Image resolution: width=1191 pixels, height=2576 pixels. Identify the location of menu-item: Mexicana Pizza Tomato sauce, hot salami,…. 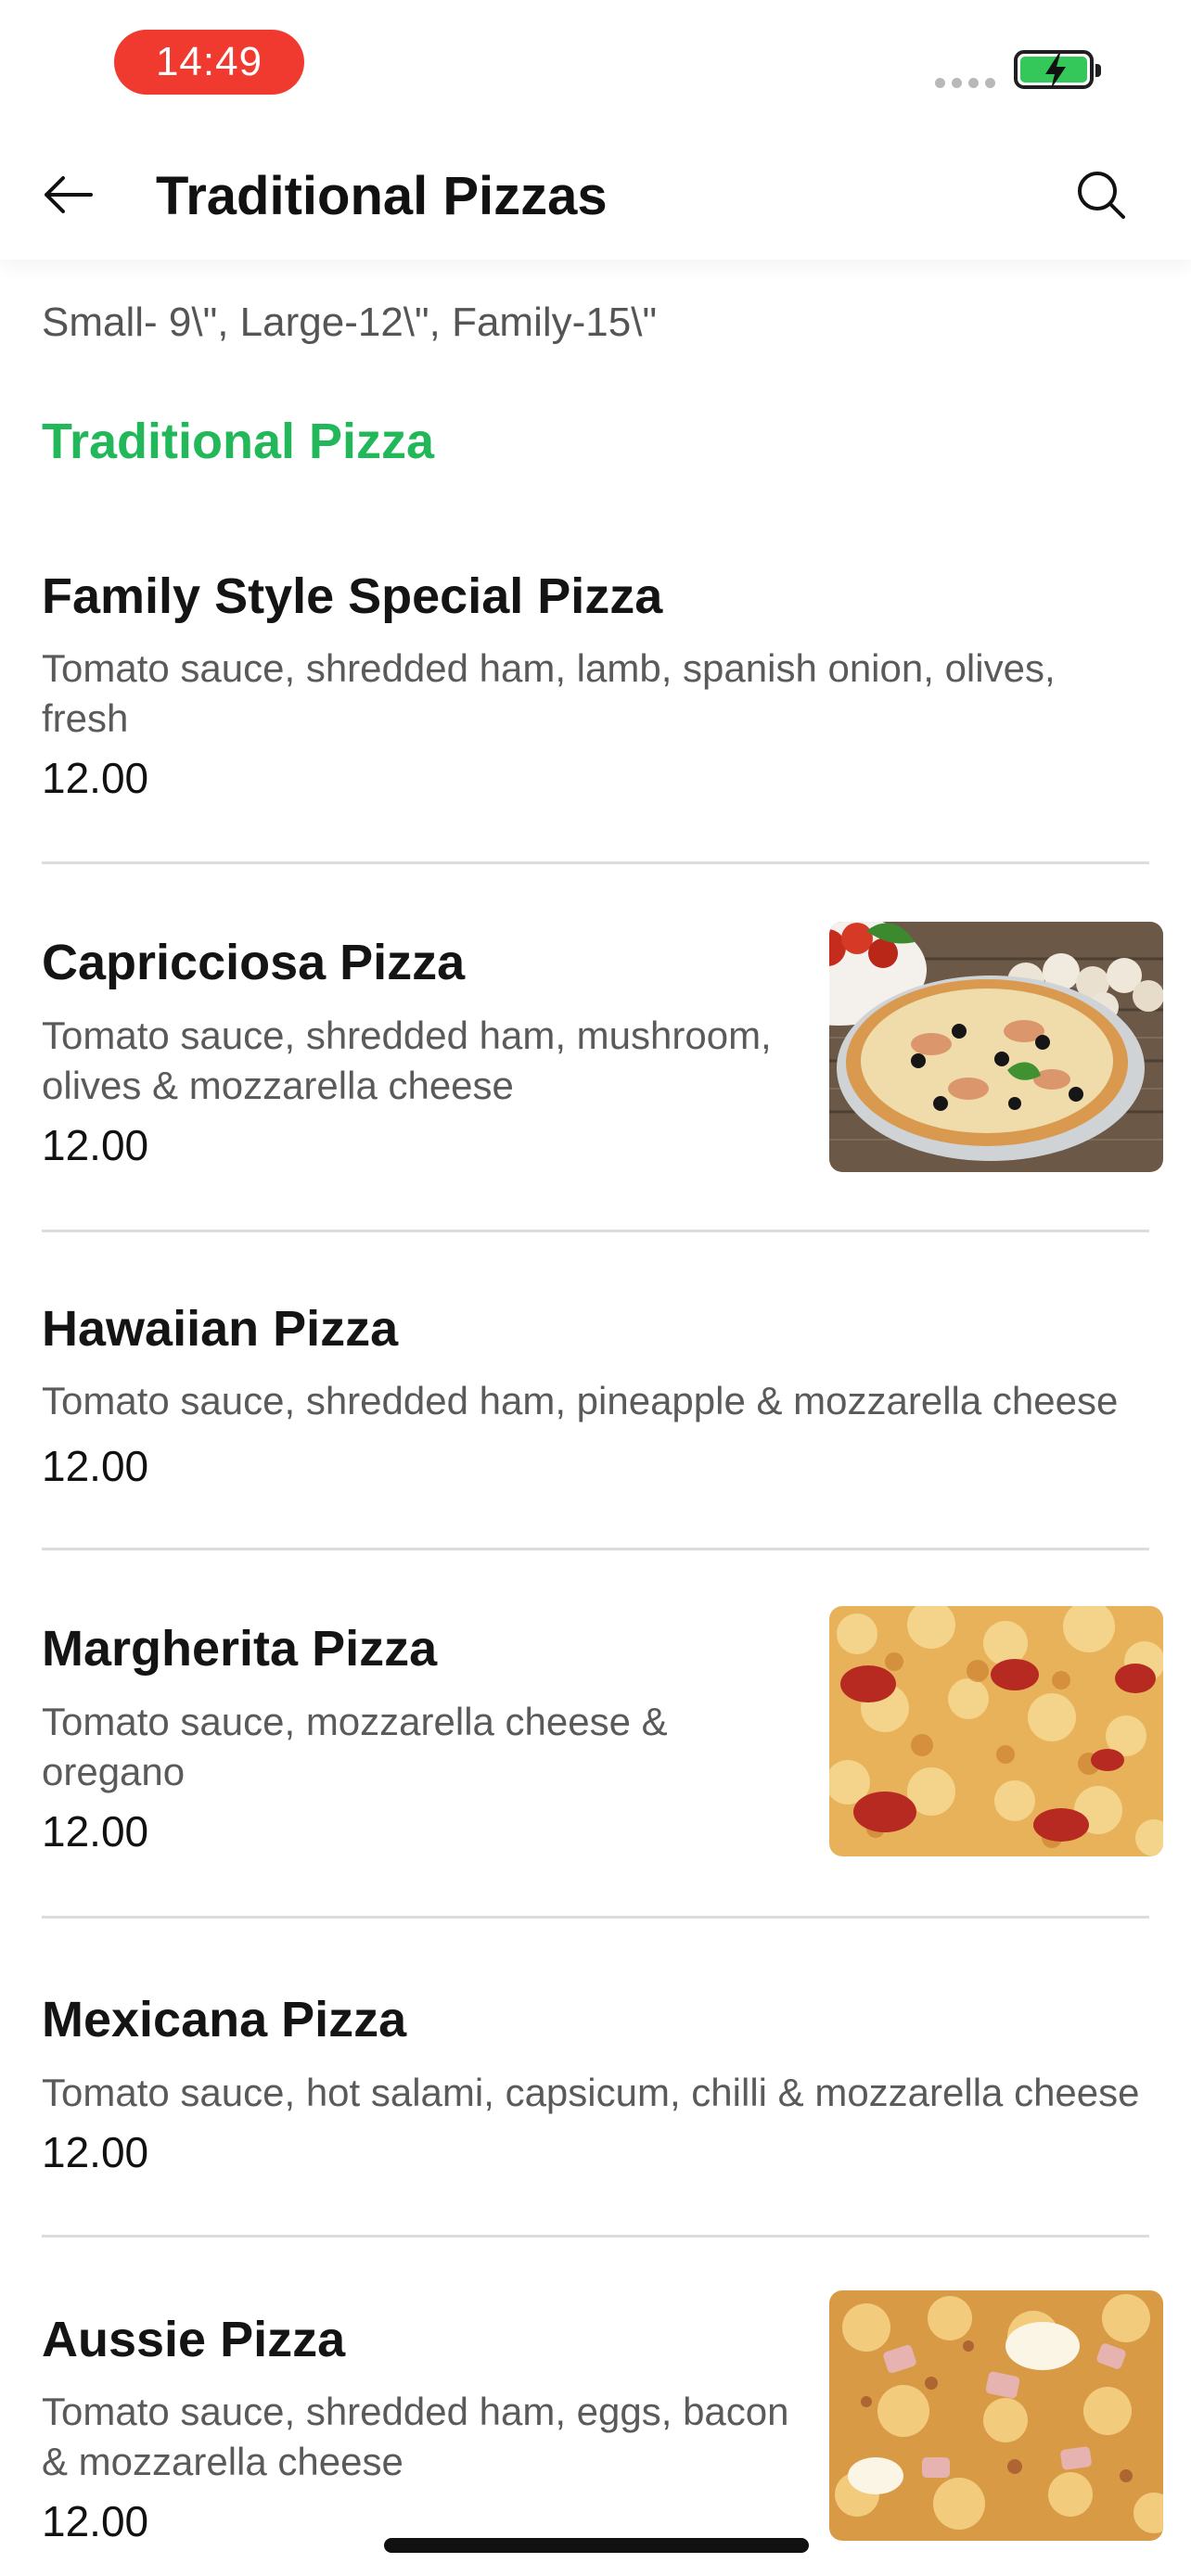
(595, 2114).